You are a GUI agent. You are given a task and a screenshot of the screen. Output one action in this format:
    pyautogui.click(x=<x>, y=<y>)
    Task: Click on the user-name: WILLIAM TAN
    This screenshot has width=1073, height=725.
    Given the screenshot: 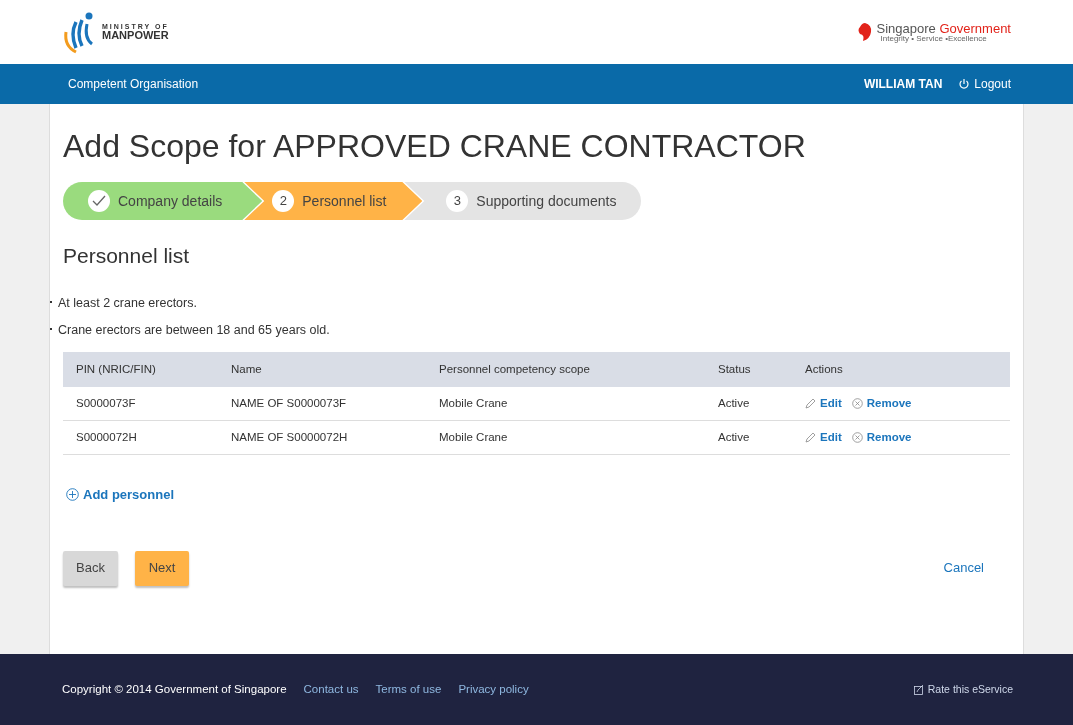 What is the action you would take?
    pyautogui.click(x=903, y=84)
    